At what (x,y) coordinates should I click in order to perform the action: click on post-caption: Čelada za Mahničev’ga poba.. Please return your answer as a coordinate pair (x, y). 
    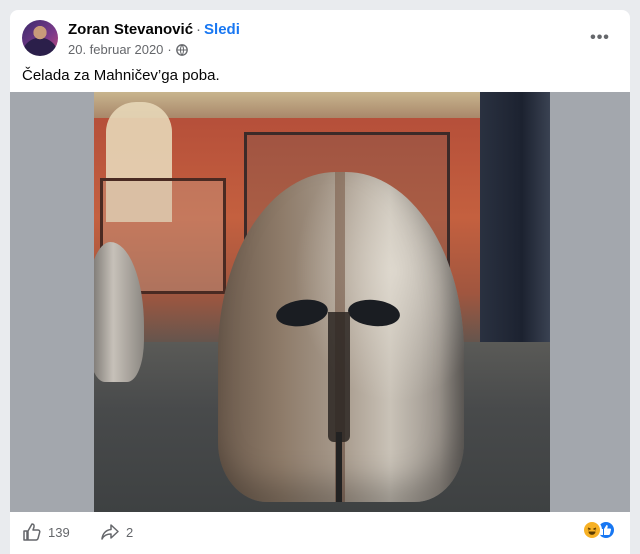
    Looking at the image, I should click on (121, 75).